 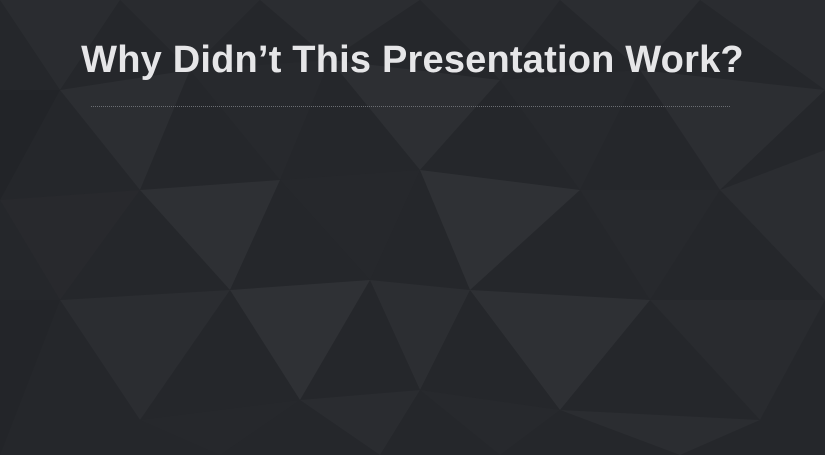 I want to click on title-divider, so click(x=410, y=106).